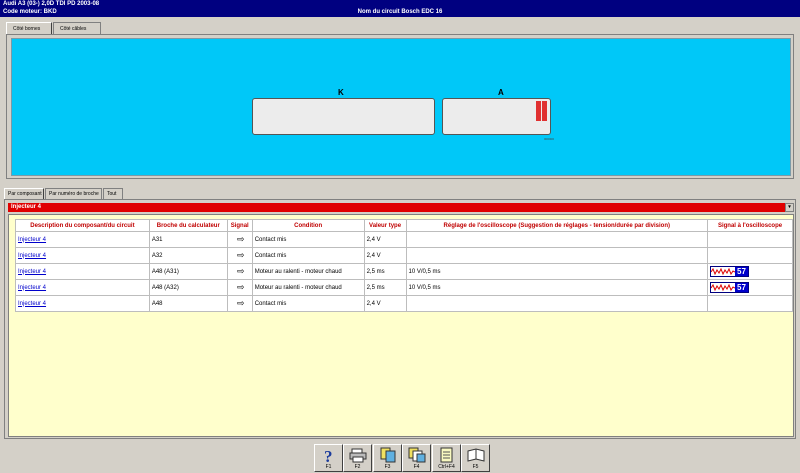 The width and height of the screenshot is (800, 473). I want to click on tab-cote-cables: Côté câbles, so click(77, 28).